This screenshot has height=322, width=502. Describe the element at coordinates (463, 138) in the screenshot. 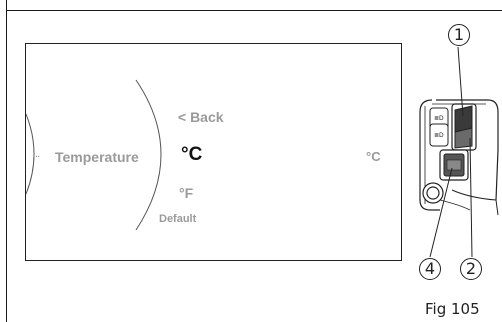

I see `rocker-switch-lower` at that location.